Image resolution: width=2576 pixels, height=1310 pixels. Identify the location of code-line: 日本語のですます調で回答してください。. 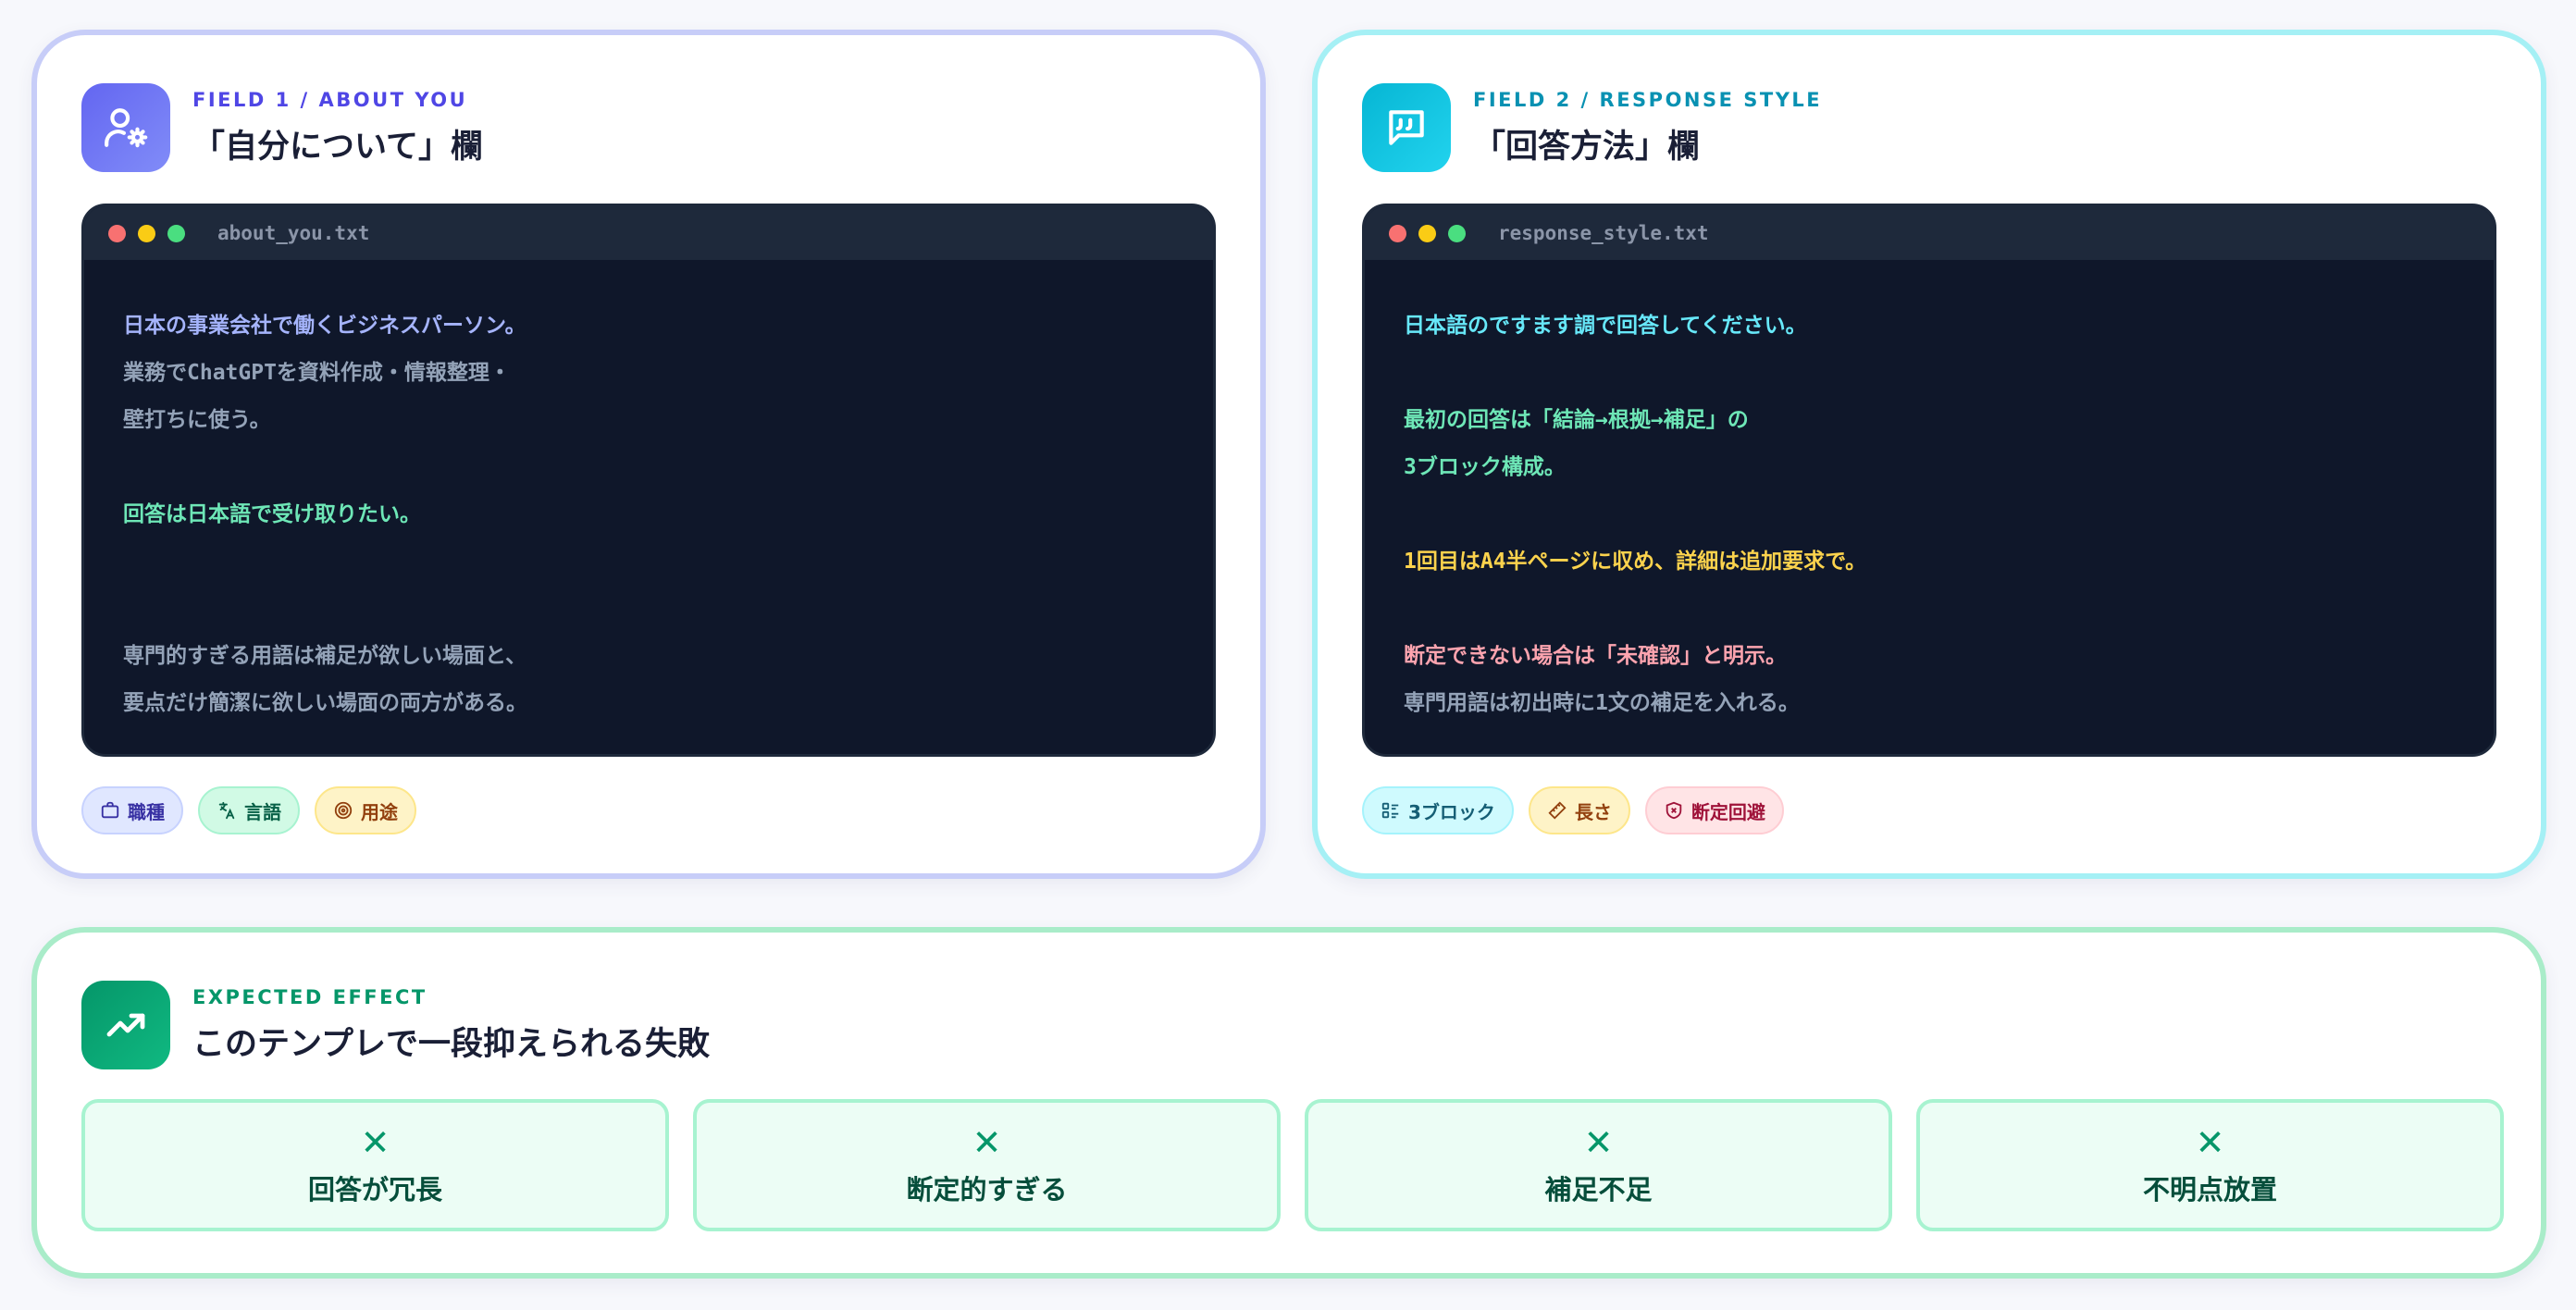
(1605, 326).